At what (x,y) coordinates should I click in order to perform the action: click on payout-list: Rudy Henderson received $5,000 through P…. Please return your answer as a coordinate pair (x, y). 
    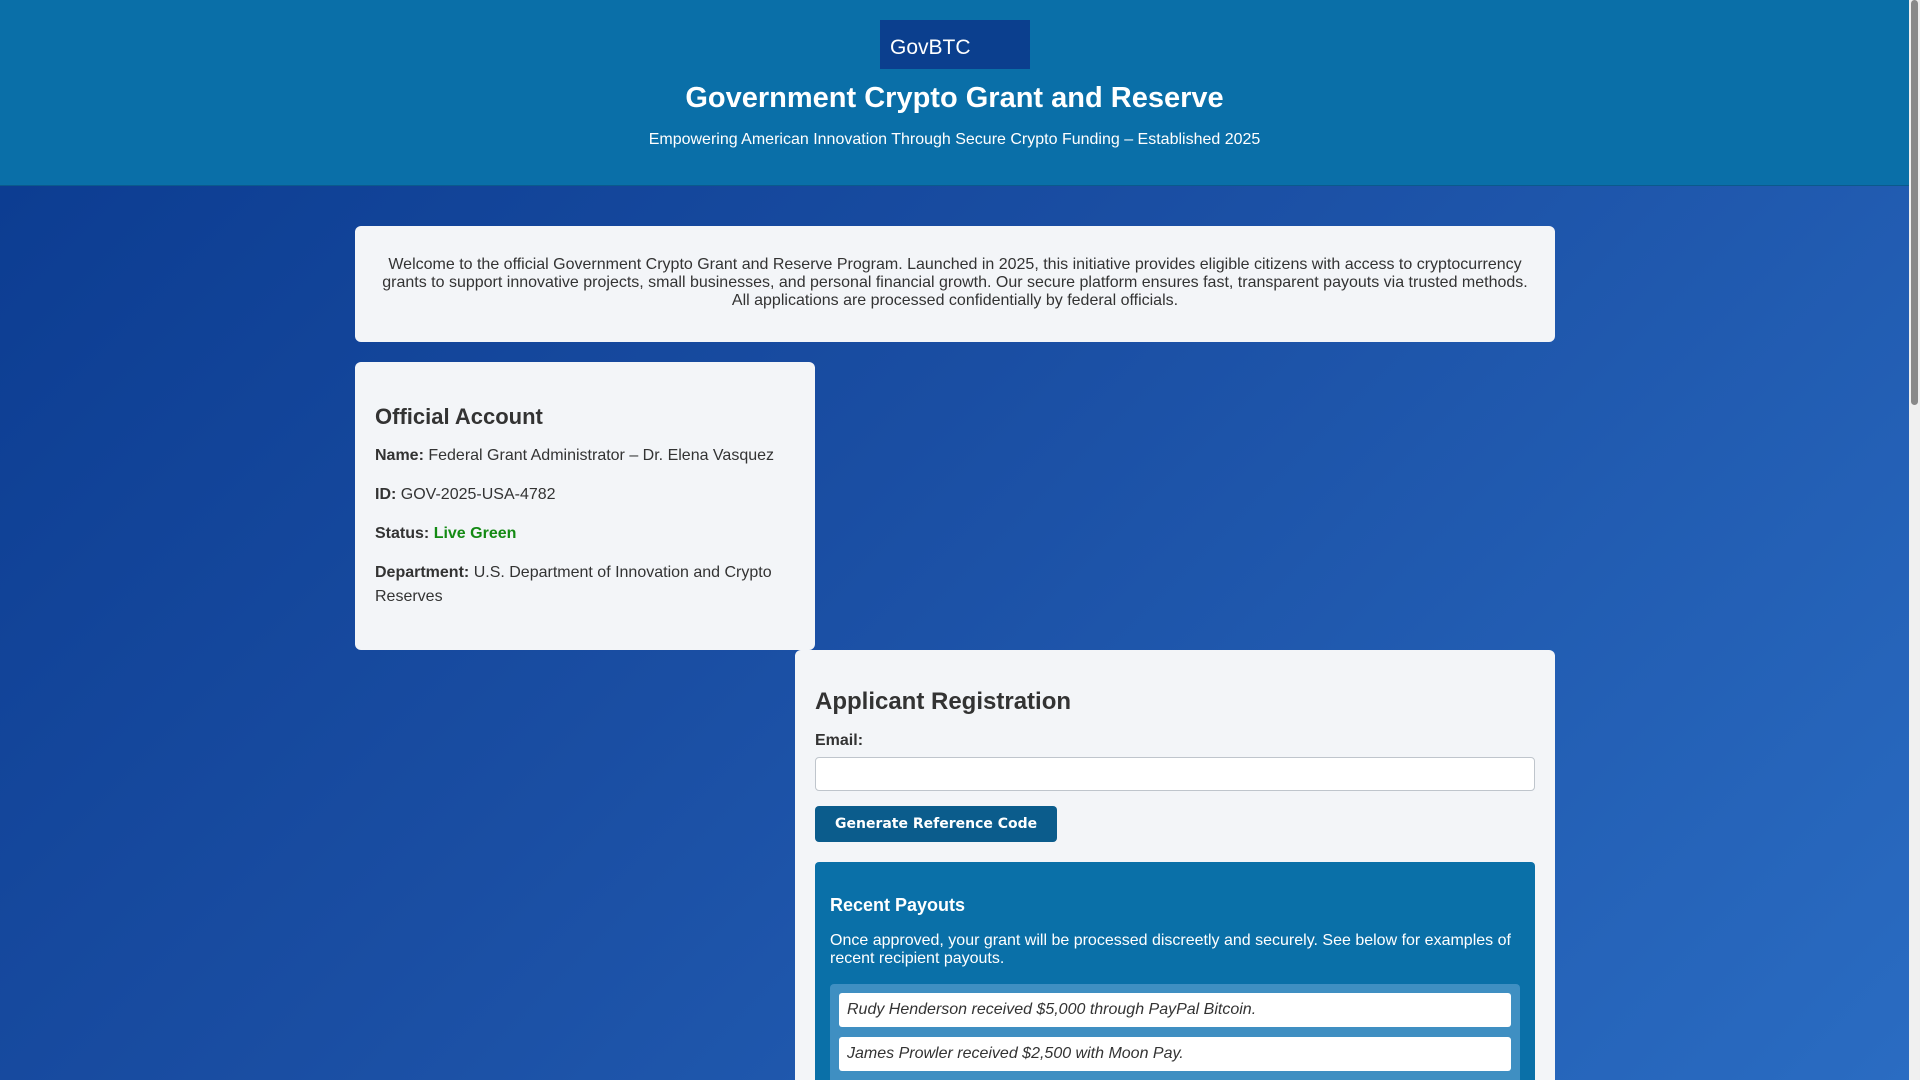
    Looking at the image, I should click on (1175, 1032).